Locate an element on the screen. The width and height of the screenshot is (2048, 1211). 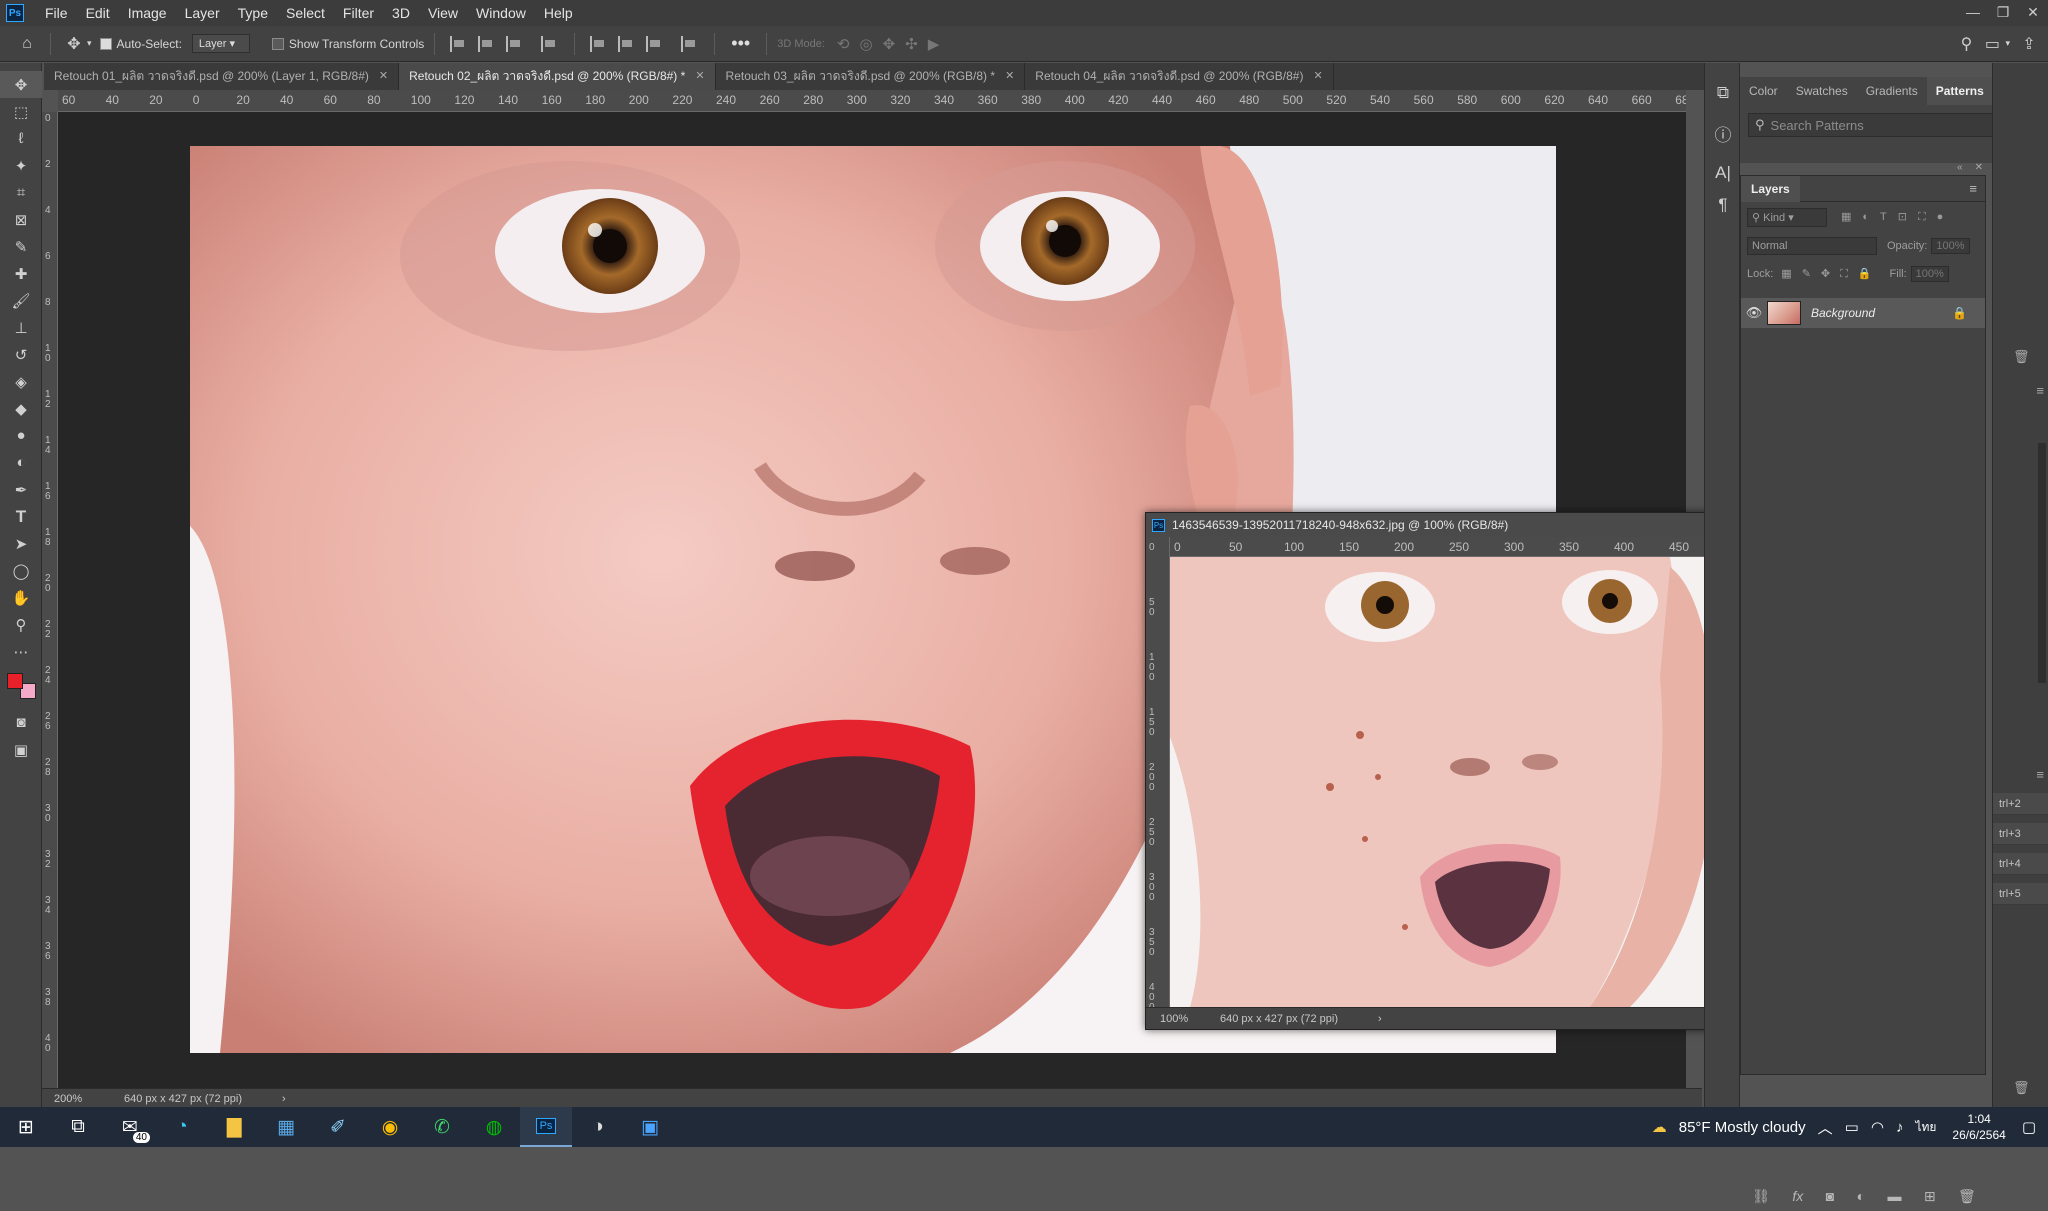
brush-tool-icon: 🖌 is located at coordinates (21, 300).